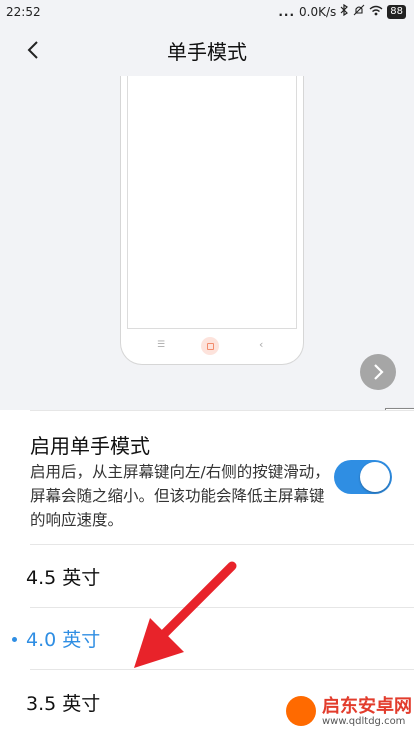 This screenshot has height=739, width=414. What do you see at coordinates (396, 11) in the screenshot?
I see `battery-icon: 88` at bounding box center [396, 11].